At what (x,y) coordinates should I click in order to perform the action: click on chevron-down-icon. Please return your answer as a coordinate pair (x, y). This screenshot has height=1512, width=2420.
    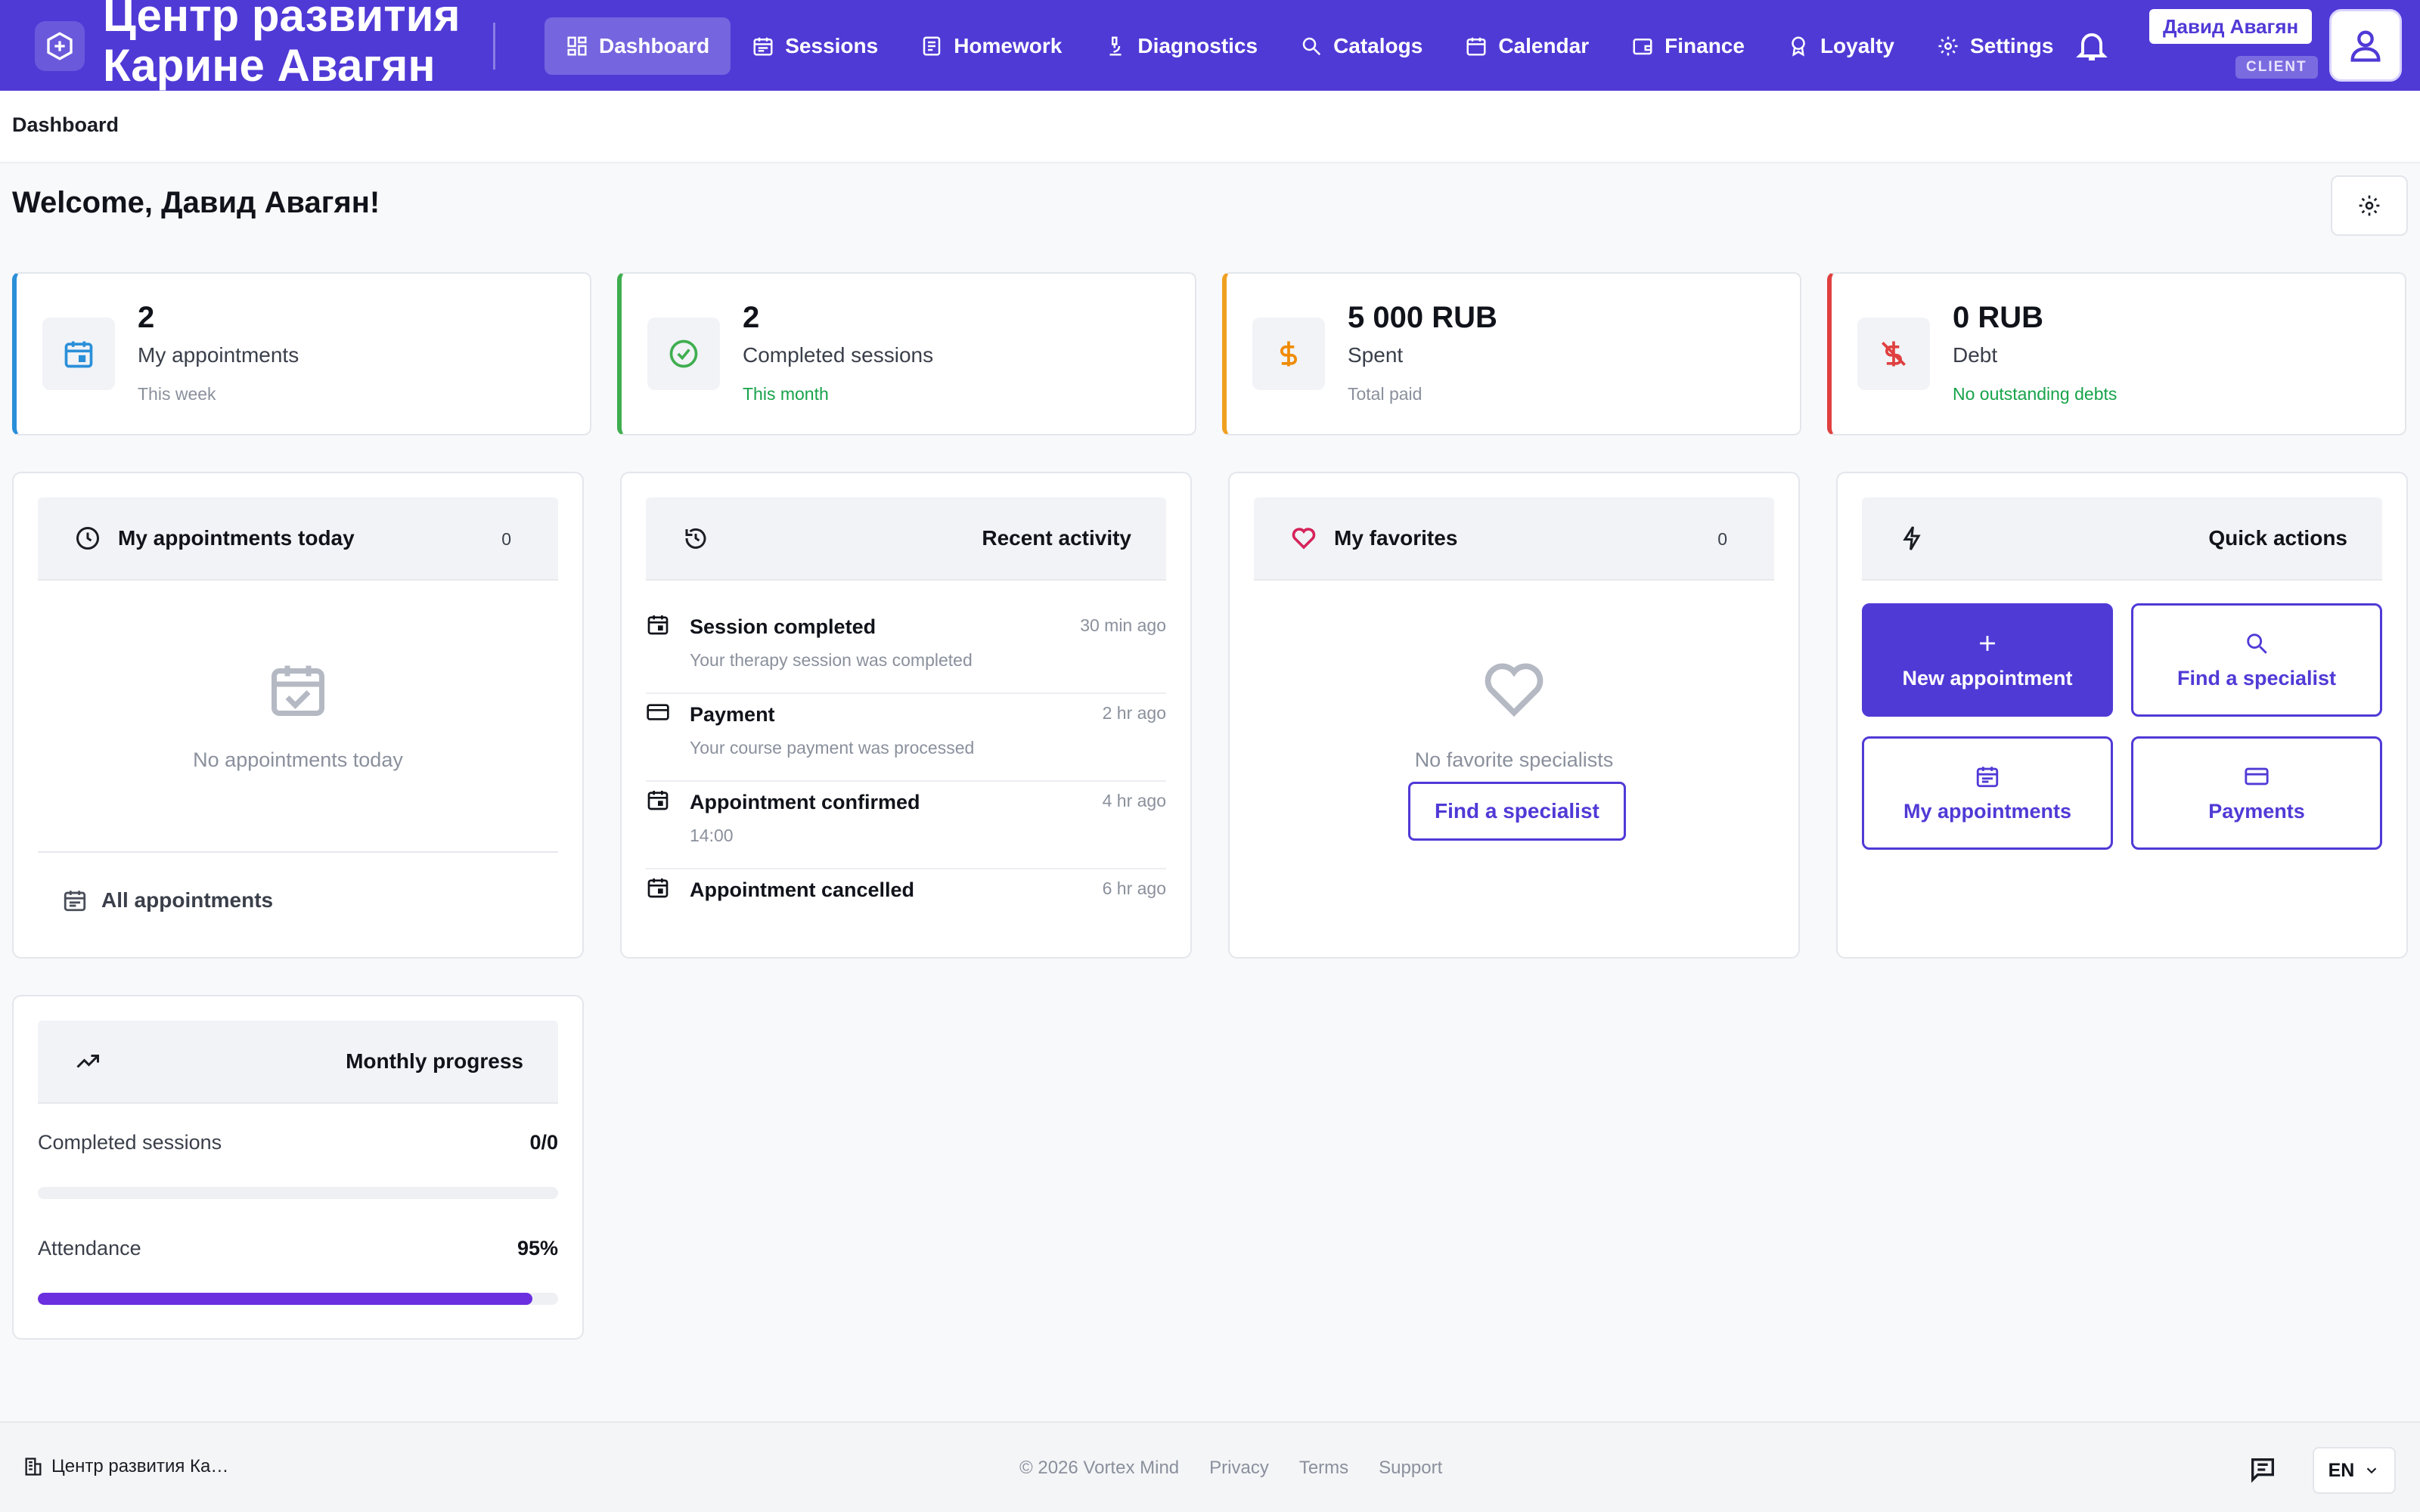
    Looking at the image, I should click on (2372, 1470).